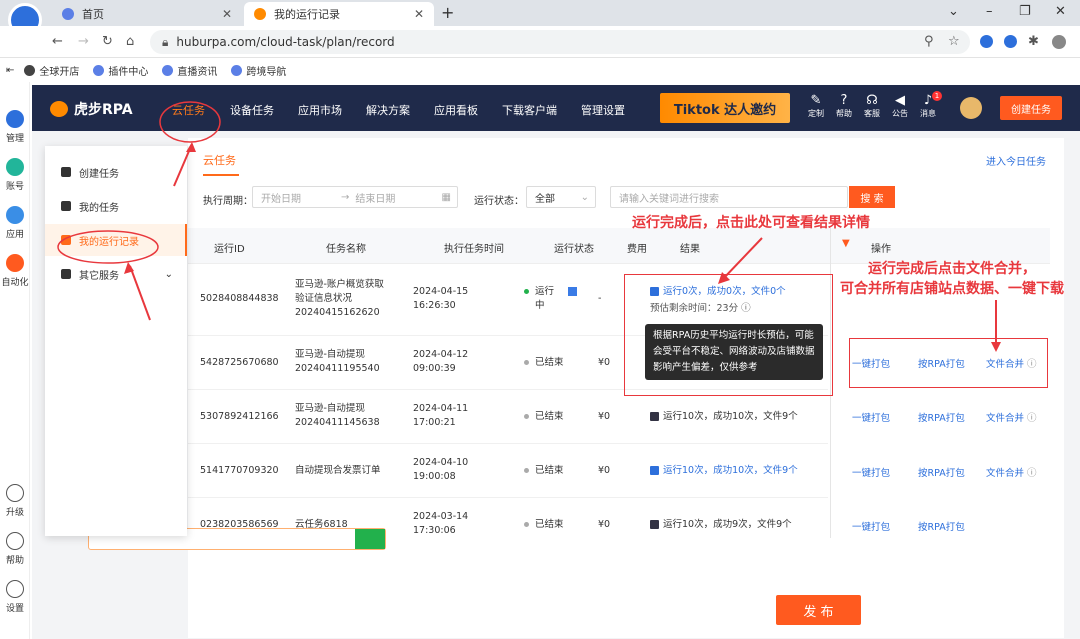 The height and width of the screenshot is (639, 1080). Describe the element at coordinates (140, 293) in the screenshot. I see `arrow-menu` at that location.